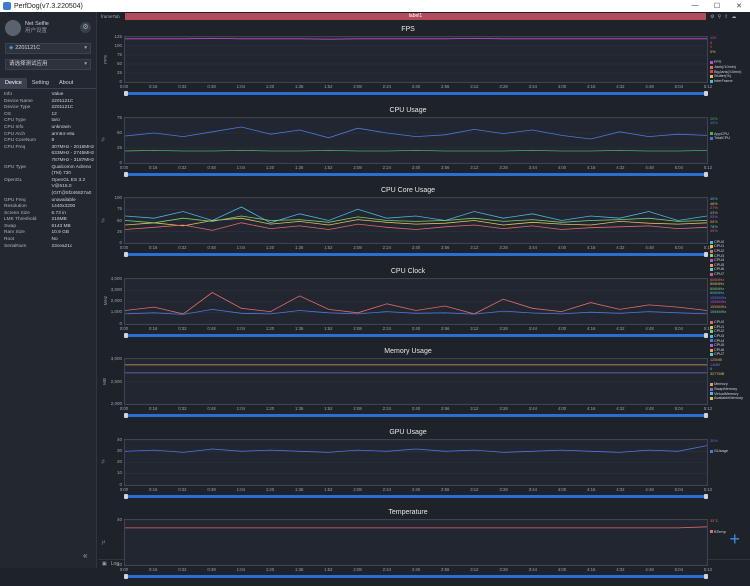 The width and height of the screenshot is (750, 586). Describe the element at coordinates (415, 16) in the screenshot. I see `label-bar: label1` at that location.